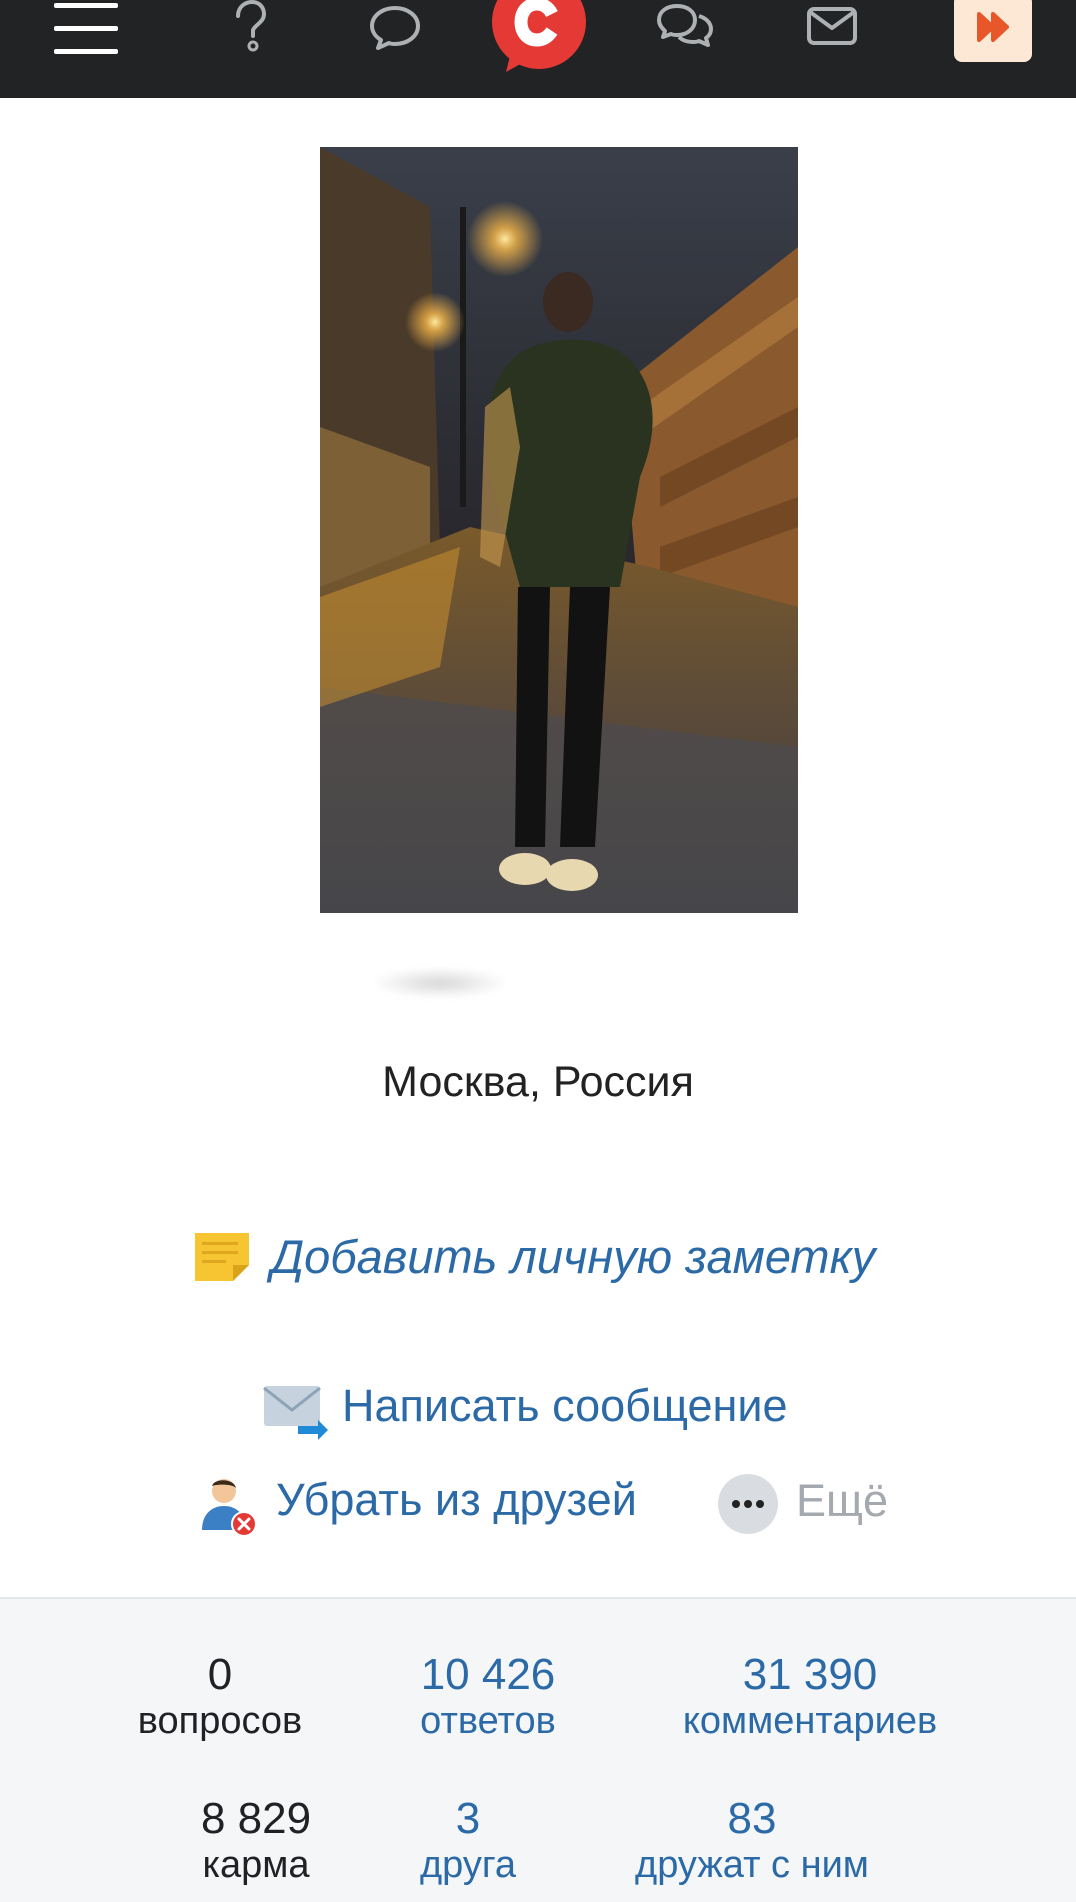 This screenshot has height=1902, width=1076. I want to click on sticky-note-icon, so click(222, 1257).